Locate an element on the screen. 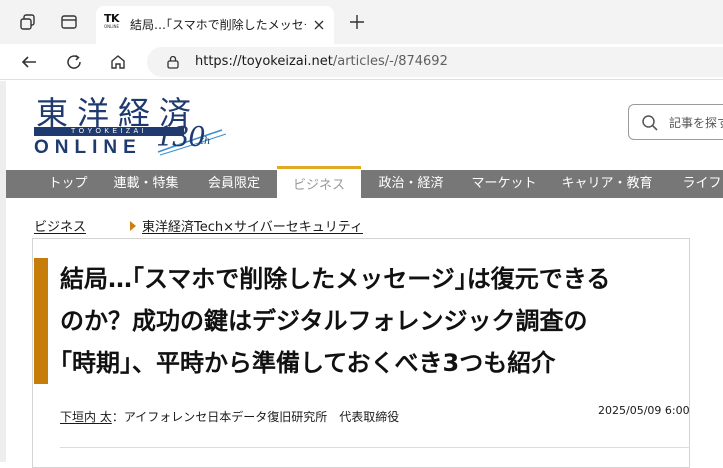  new-tab-plus-icon is located at coordinates (357, 22).